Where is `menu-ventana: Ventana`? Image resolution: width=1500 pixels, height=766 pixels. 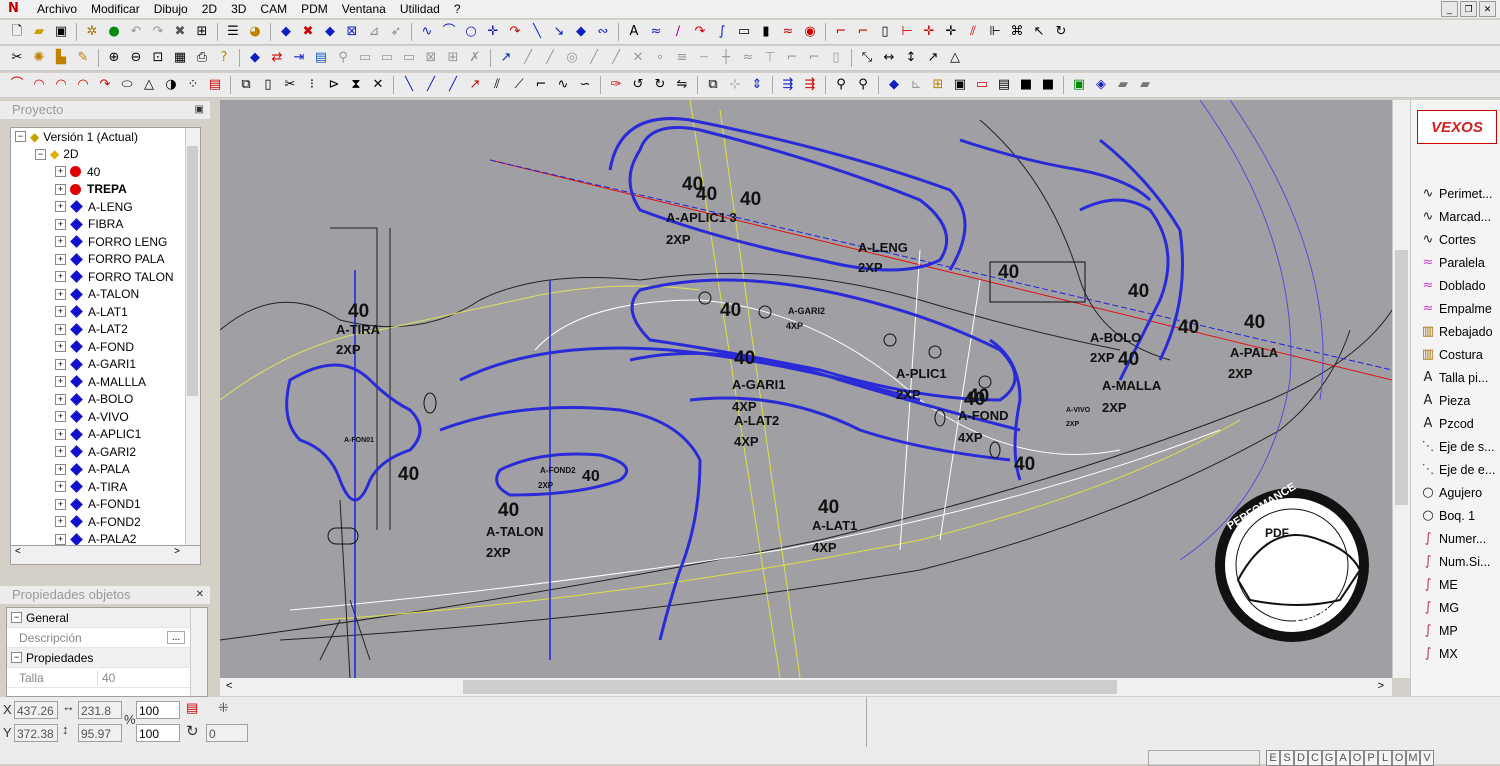 menu-ventana: Ventana is located at coordinates (364, 9).